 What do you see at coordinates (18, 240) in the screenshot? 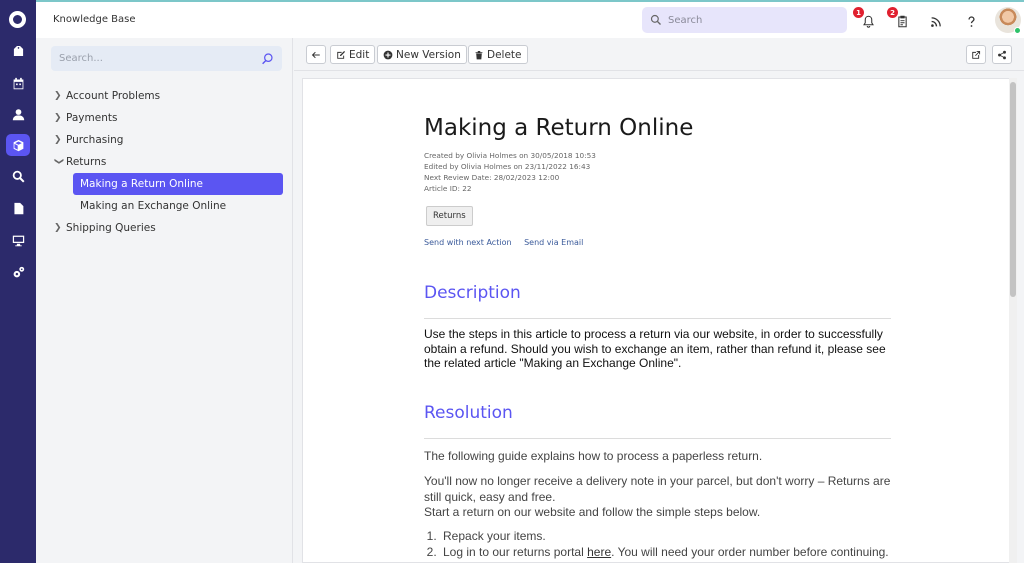
I see `monitor-icon` at bounding box center [18, 240].